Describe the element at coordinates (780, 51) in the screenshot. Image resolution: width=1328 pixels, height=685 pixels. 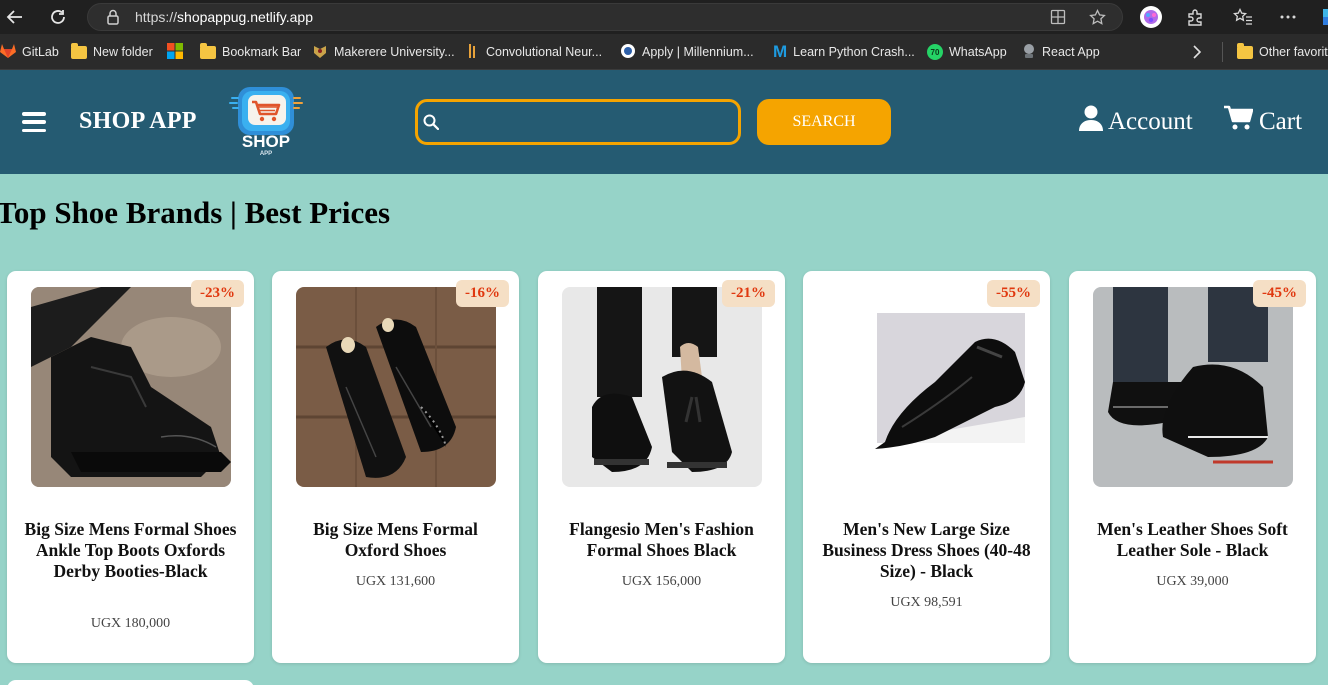
I see `m-logo-icon: M` at that location.